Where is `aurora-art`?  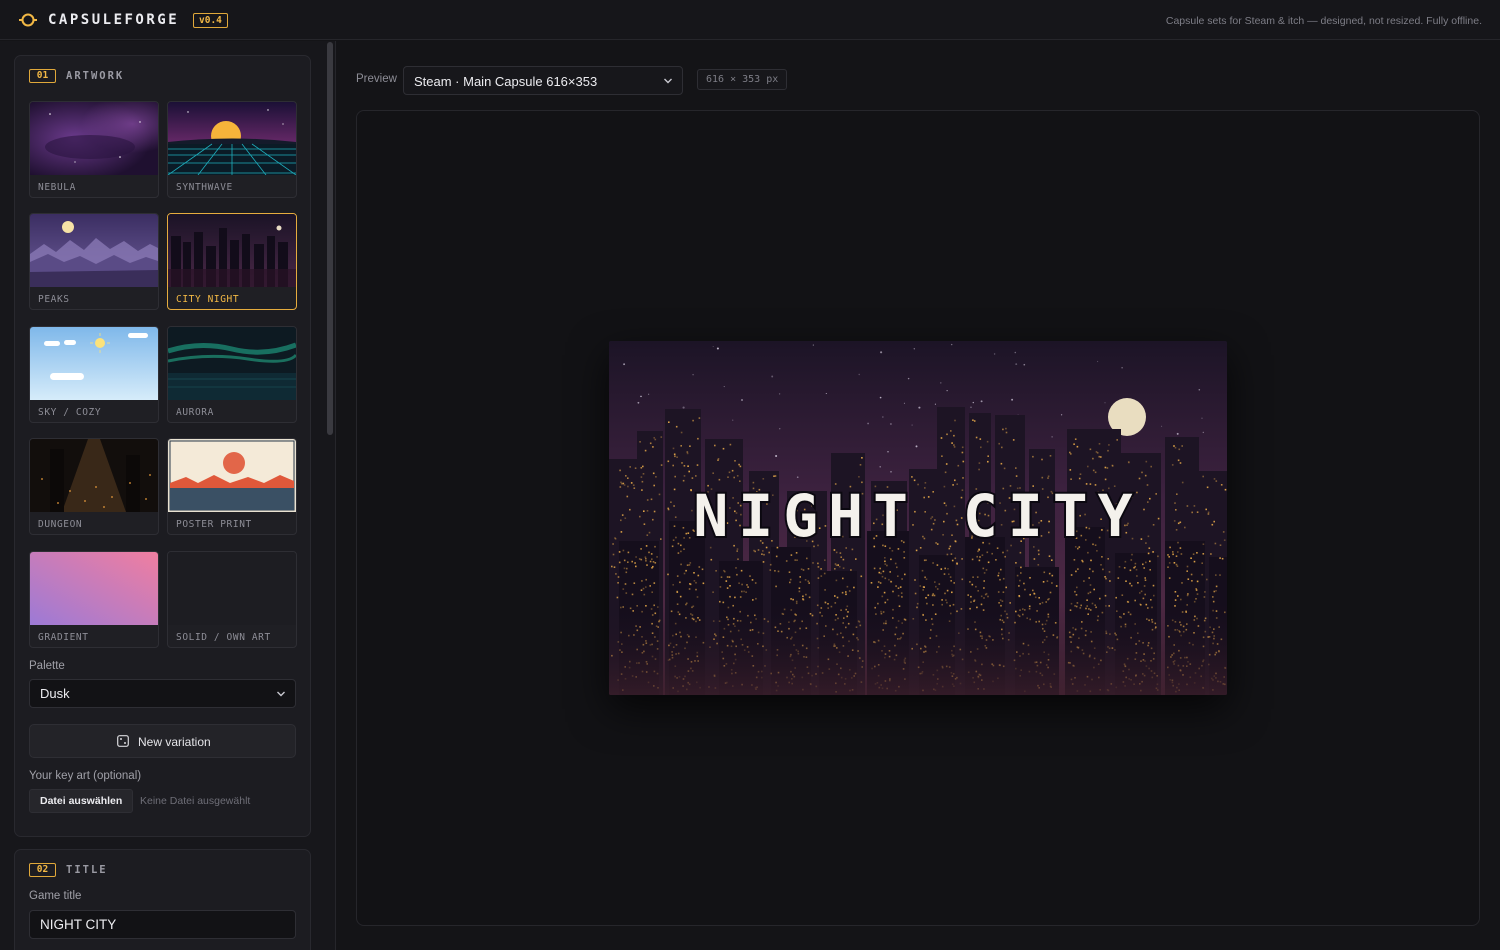 aurora-art is located at coordinates (232, 363).